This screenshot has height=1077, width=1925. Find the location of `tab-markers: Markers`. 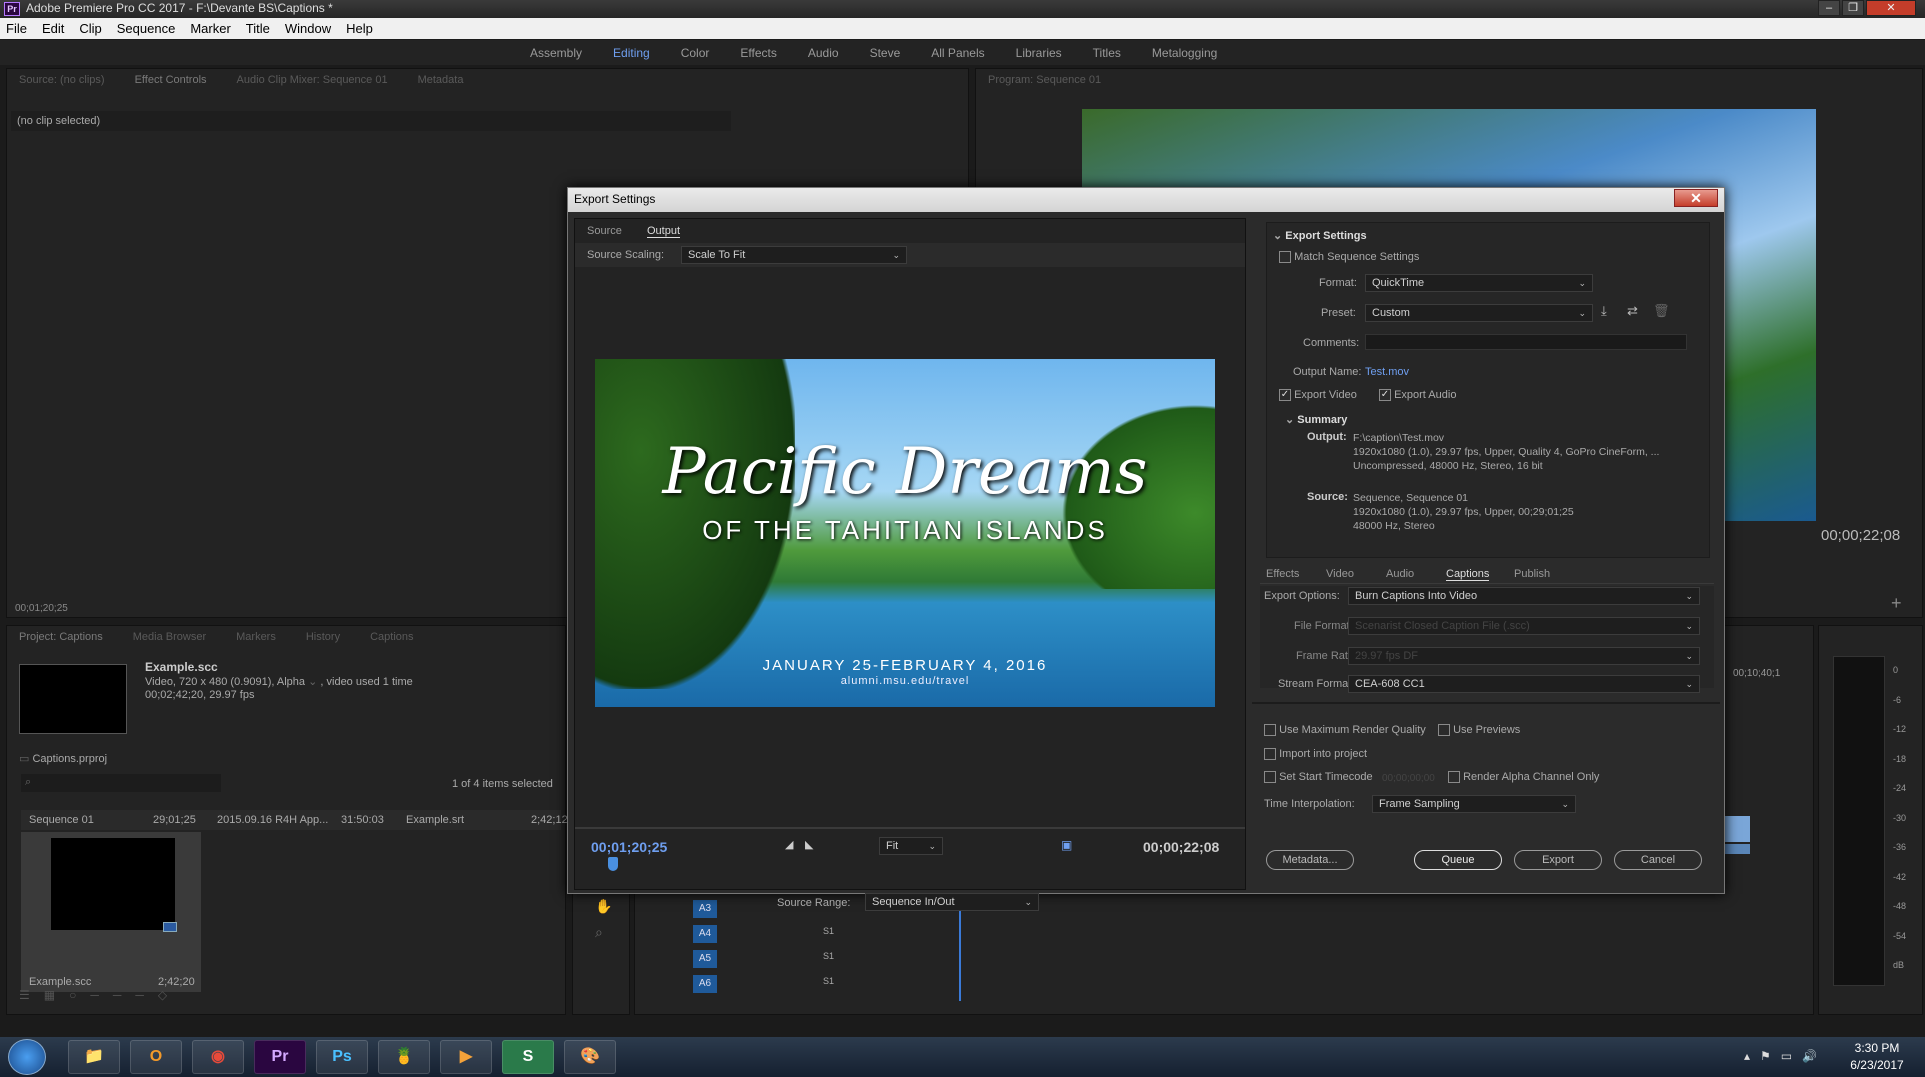

tab-markers: Markers is located at coordinates (256, 637).